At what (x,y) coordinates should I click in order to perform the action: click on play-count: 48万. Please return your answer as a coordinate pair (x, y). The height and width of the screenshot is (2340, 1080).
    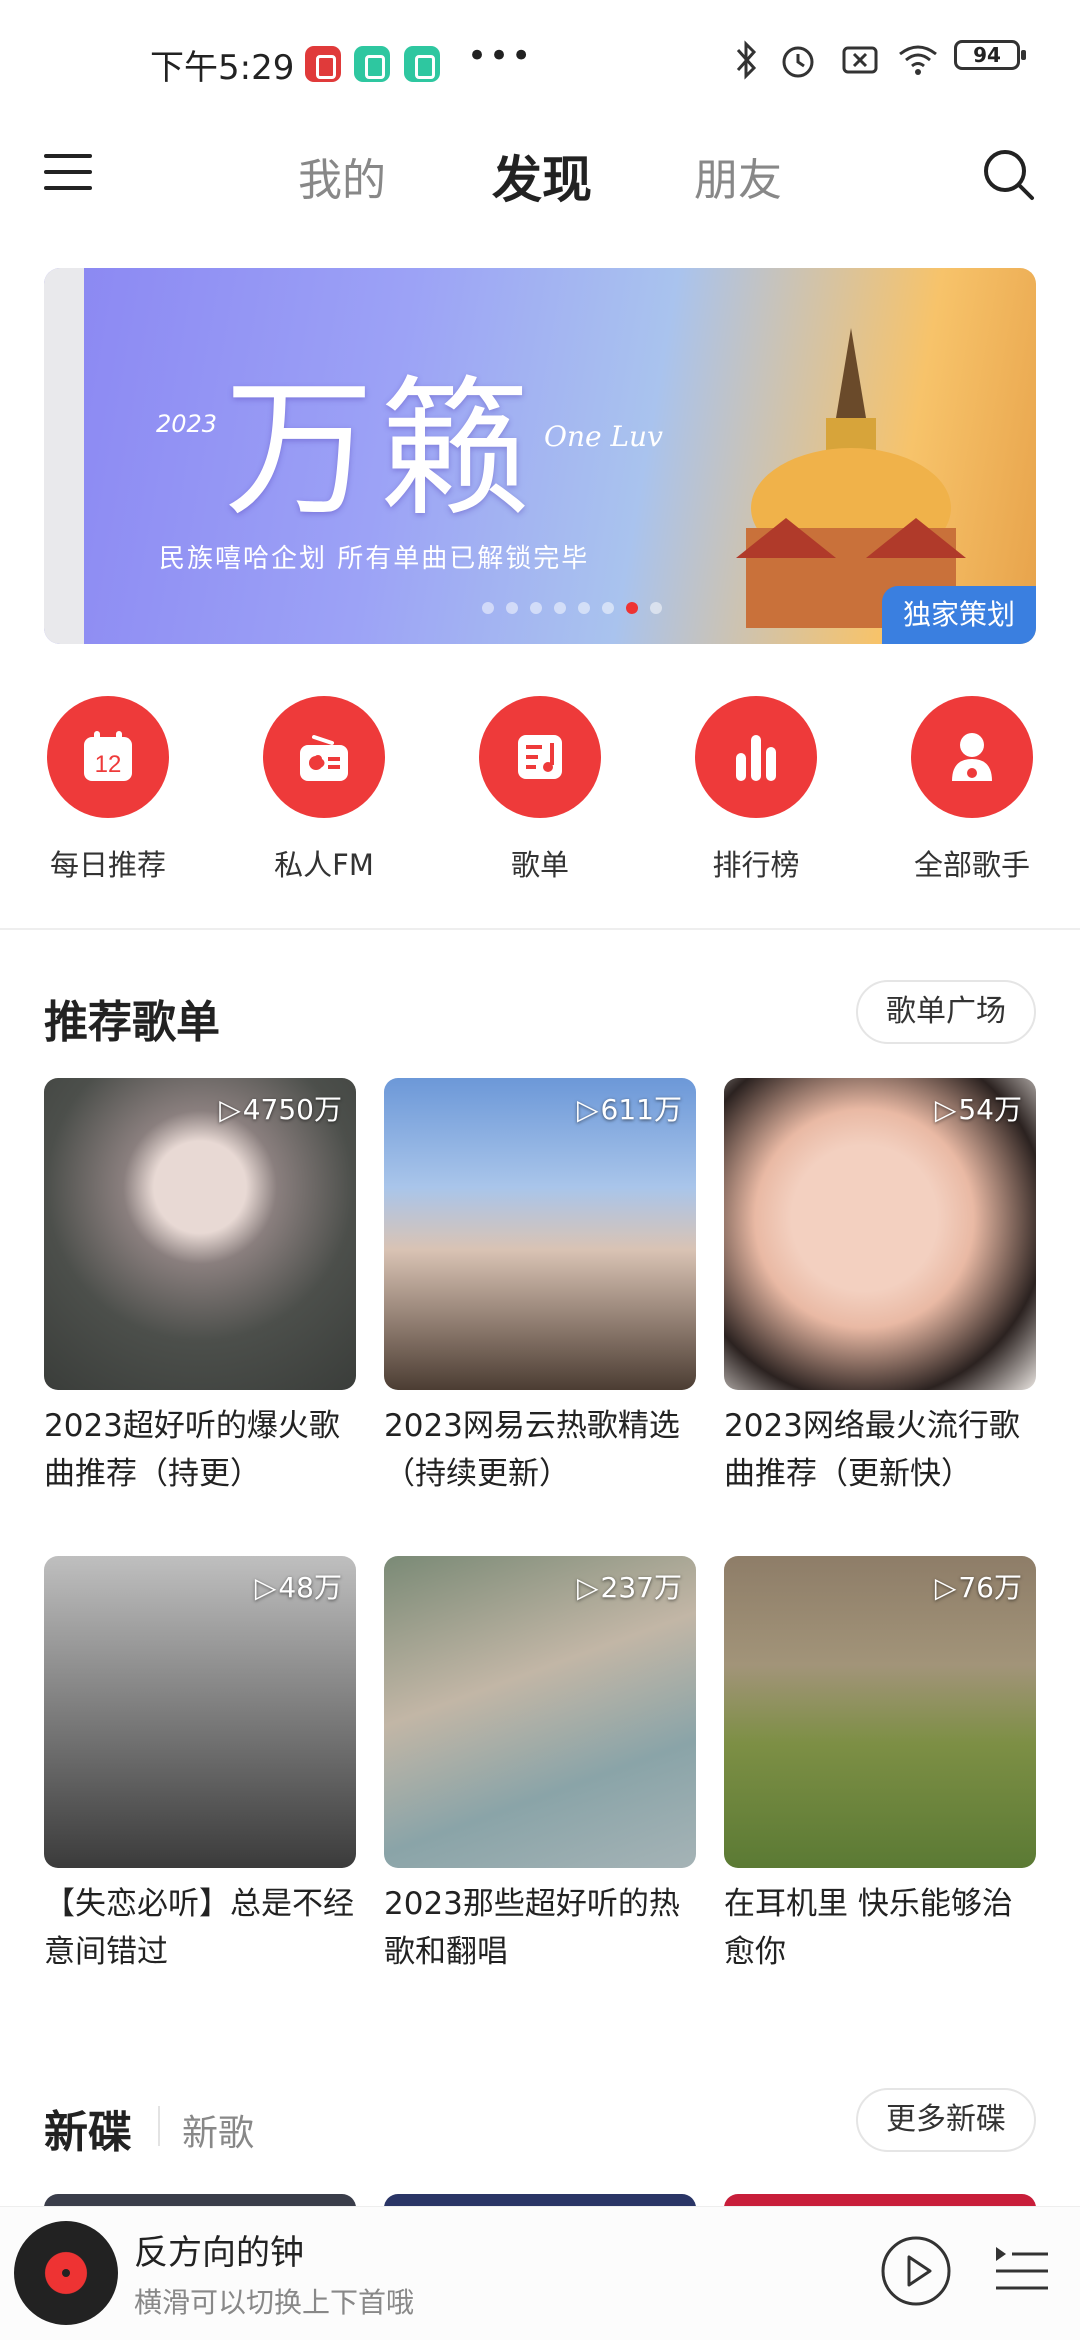
    Looking at the image, I should click on (298, 1586).